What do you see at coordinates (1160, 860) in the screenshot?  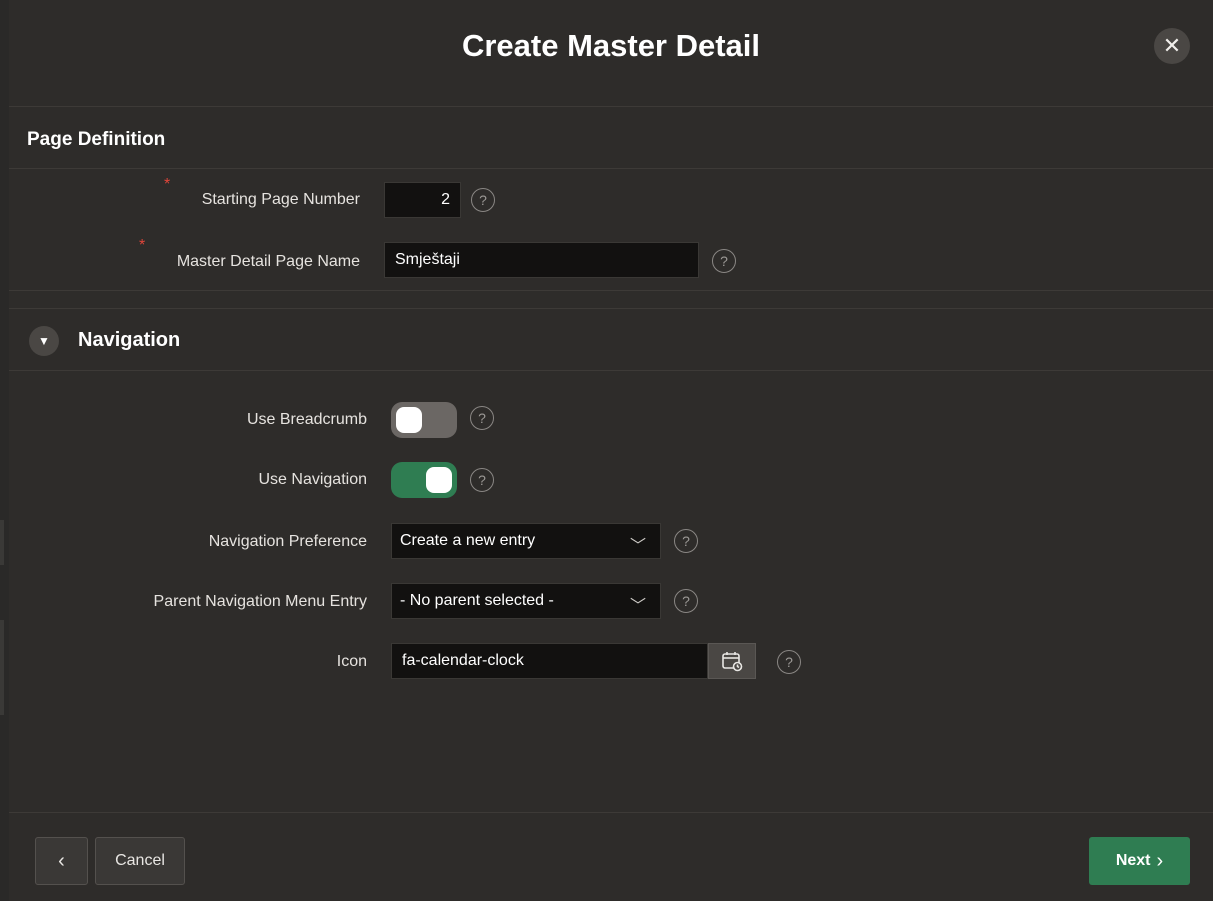 I see `chevron-right-icon: ›` at bounding box center [1160, 860].